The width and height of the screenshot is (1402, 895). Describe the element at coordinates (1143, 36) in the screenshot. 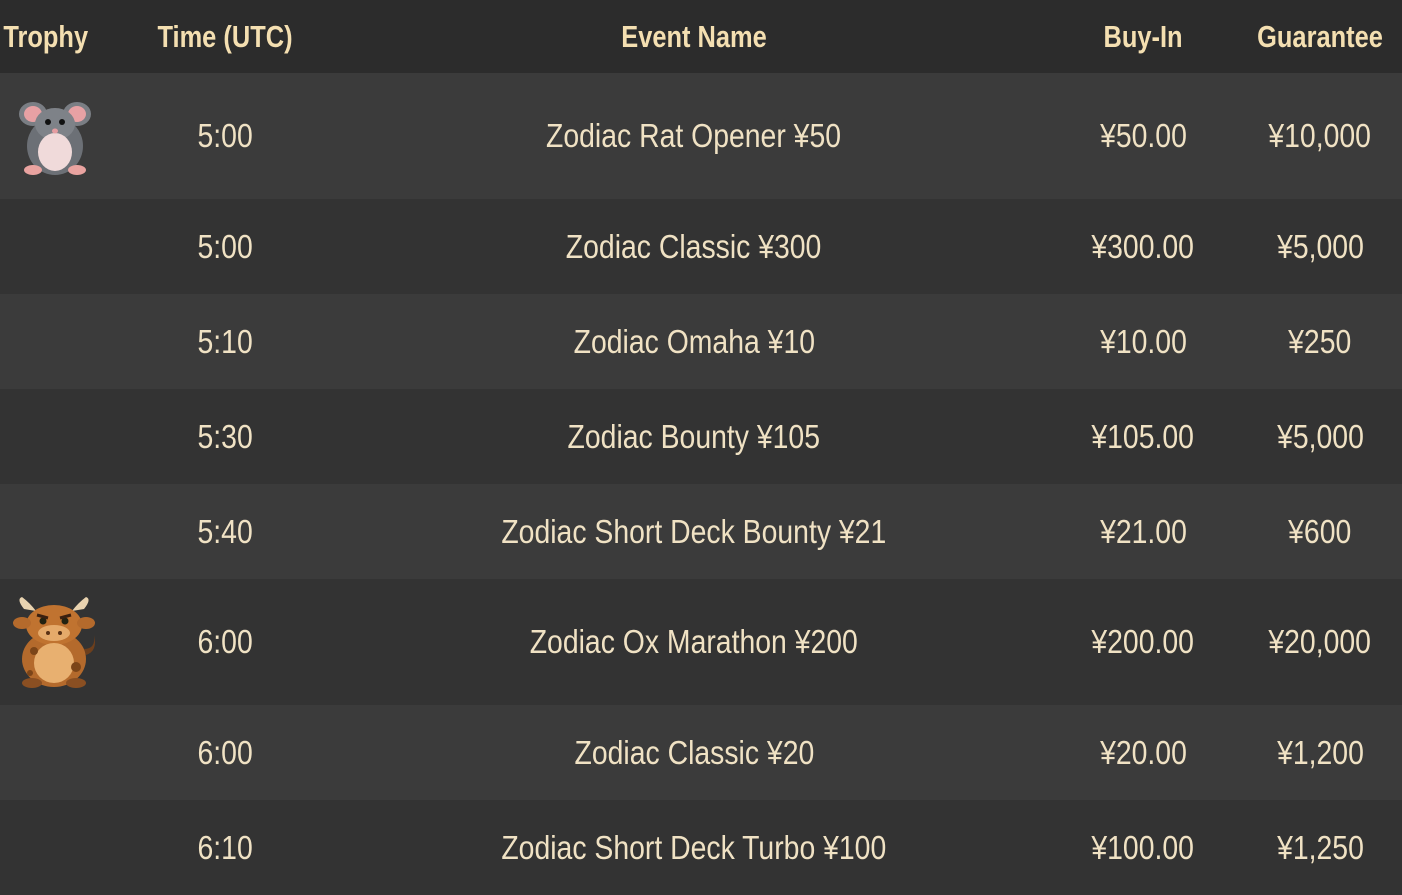

I see `header-buy-in: Buy-In` at that location.